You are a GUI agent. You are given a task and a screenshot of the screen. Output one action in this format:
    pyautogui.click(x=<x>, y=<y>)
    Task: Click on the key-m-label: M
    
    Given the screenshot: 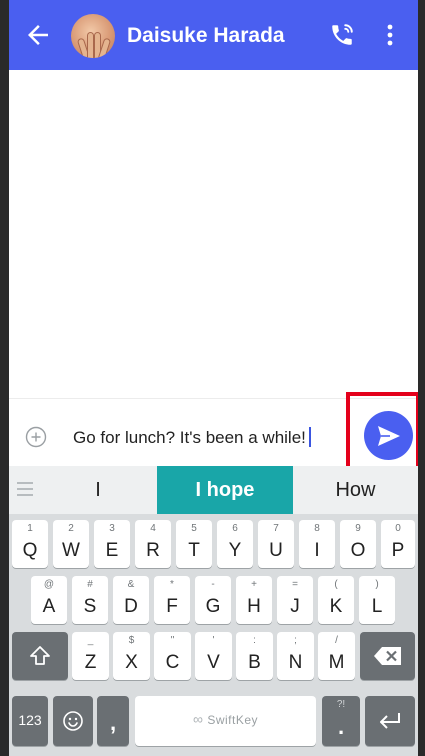 What is the action you would take?
    pyautogui.click(x=336, y=662)
    